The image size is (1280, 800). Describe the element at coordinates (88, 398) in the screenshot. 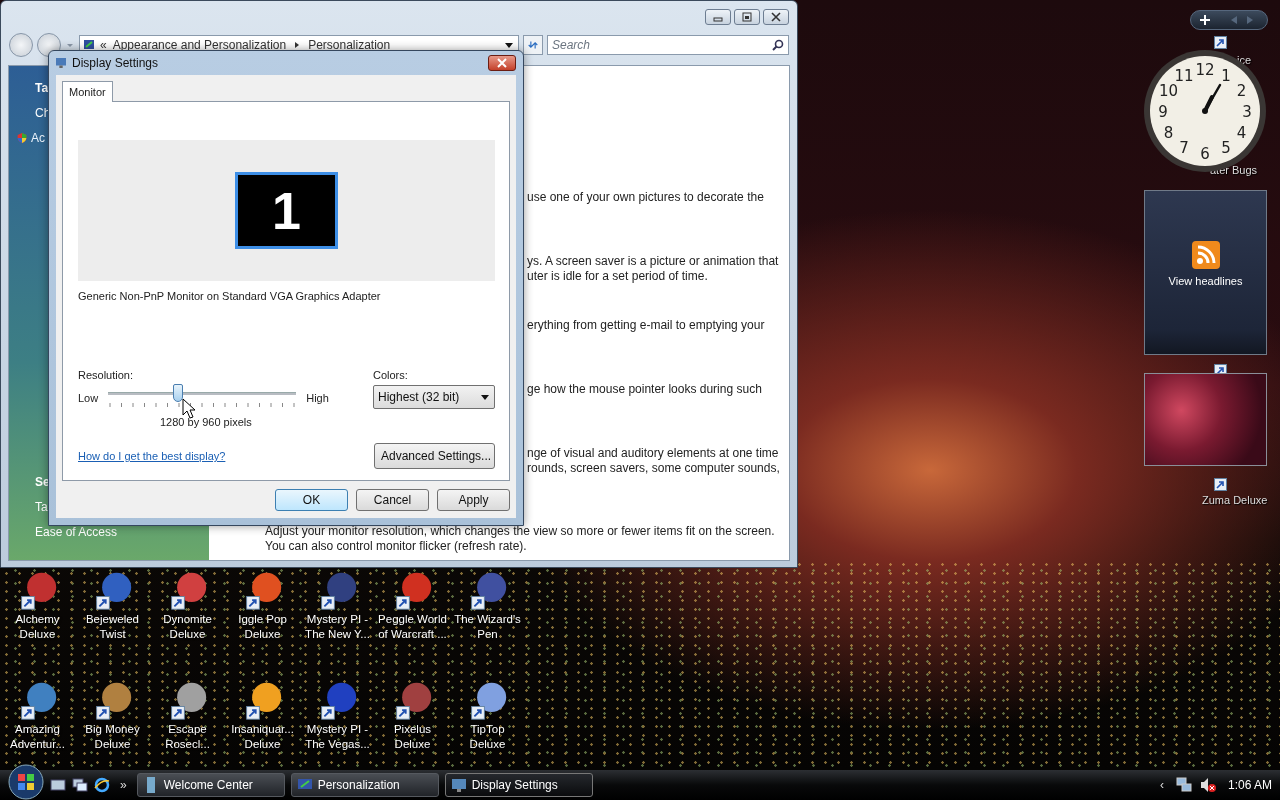

I see `low-label: Low` at that location.